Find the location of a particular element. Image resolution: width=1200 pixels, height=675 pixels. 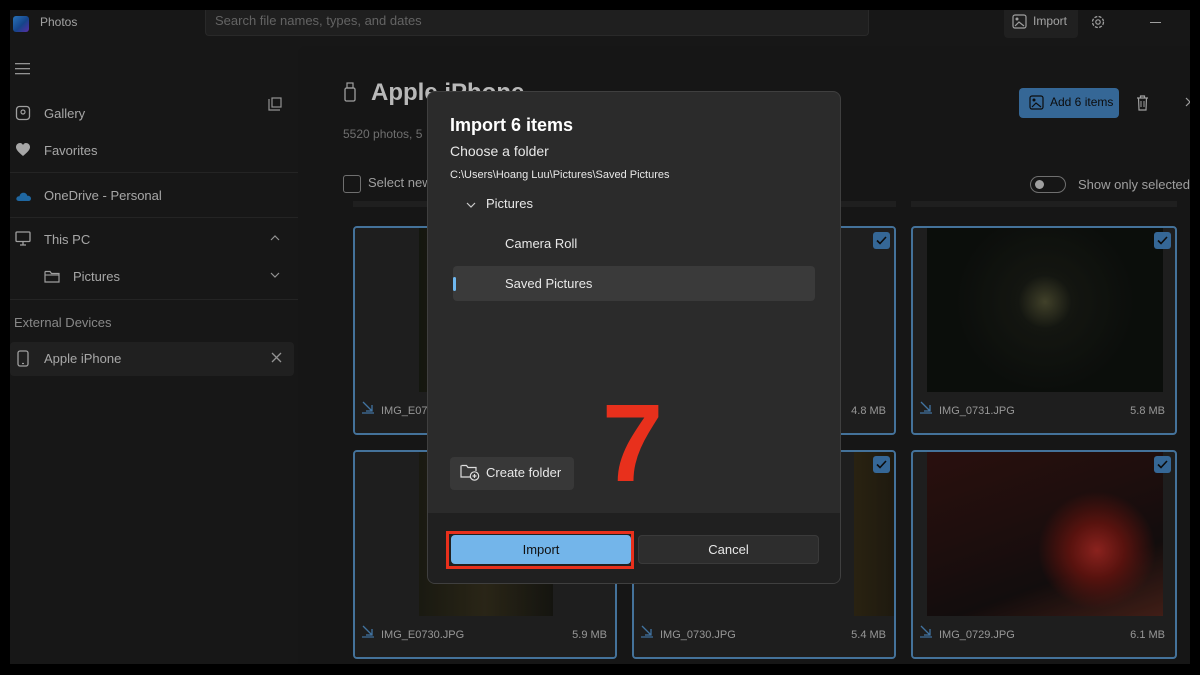

step-number-annotation: 7 is located at coordinates (633, 443).